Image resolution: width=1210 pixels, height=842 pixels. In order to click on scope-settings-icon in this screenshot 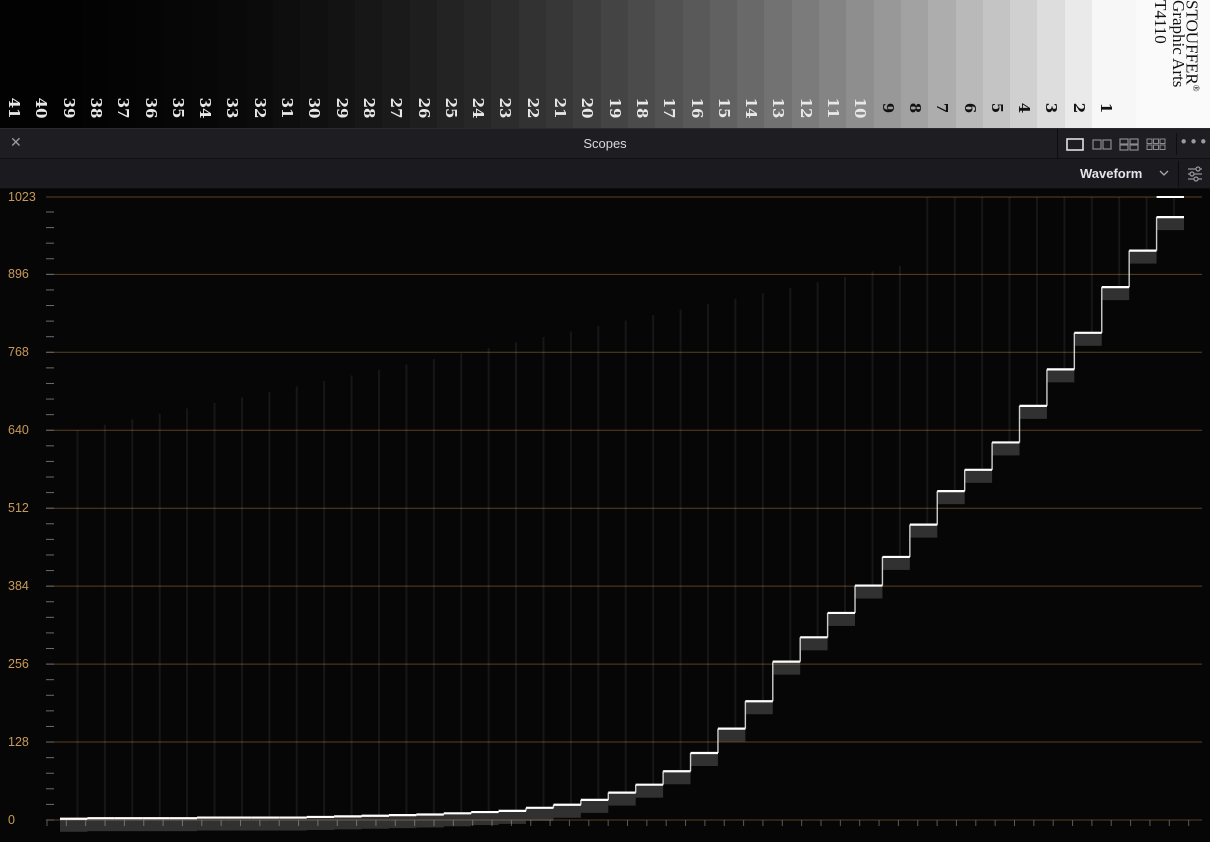, I will do `click(1194, 174)`.